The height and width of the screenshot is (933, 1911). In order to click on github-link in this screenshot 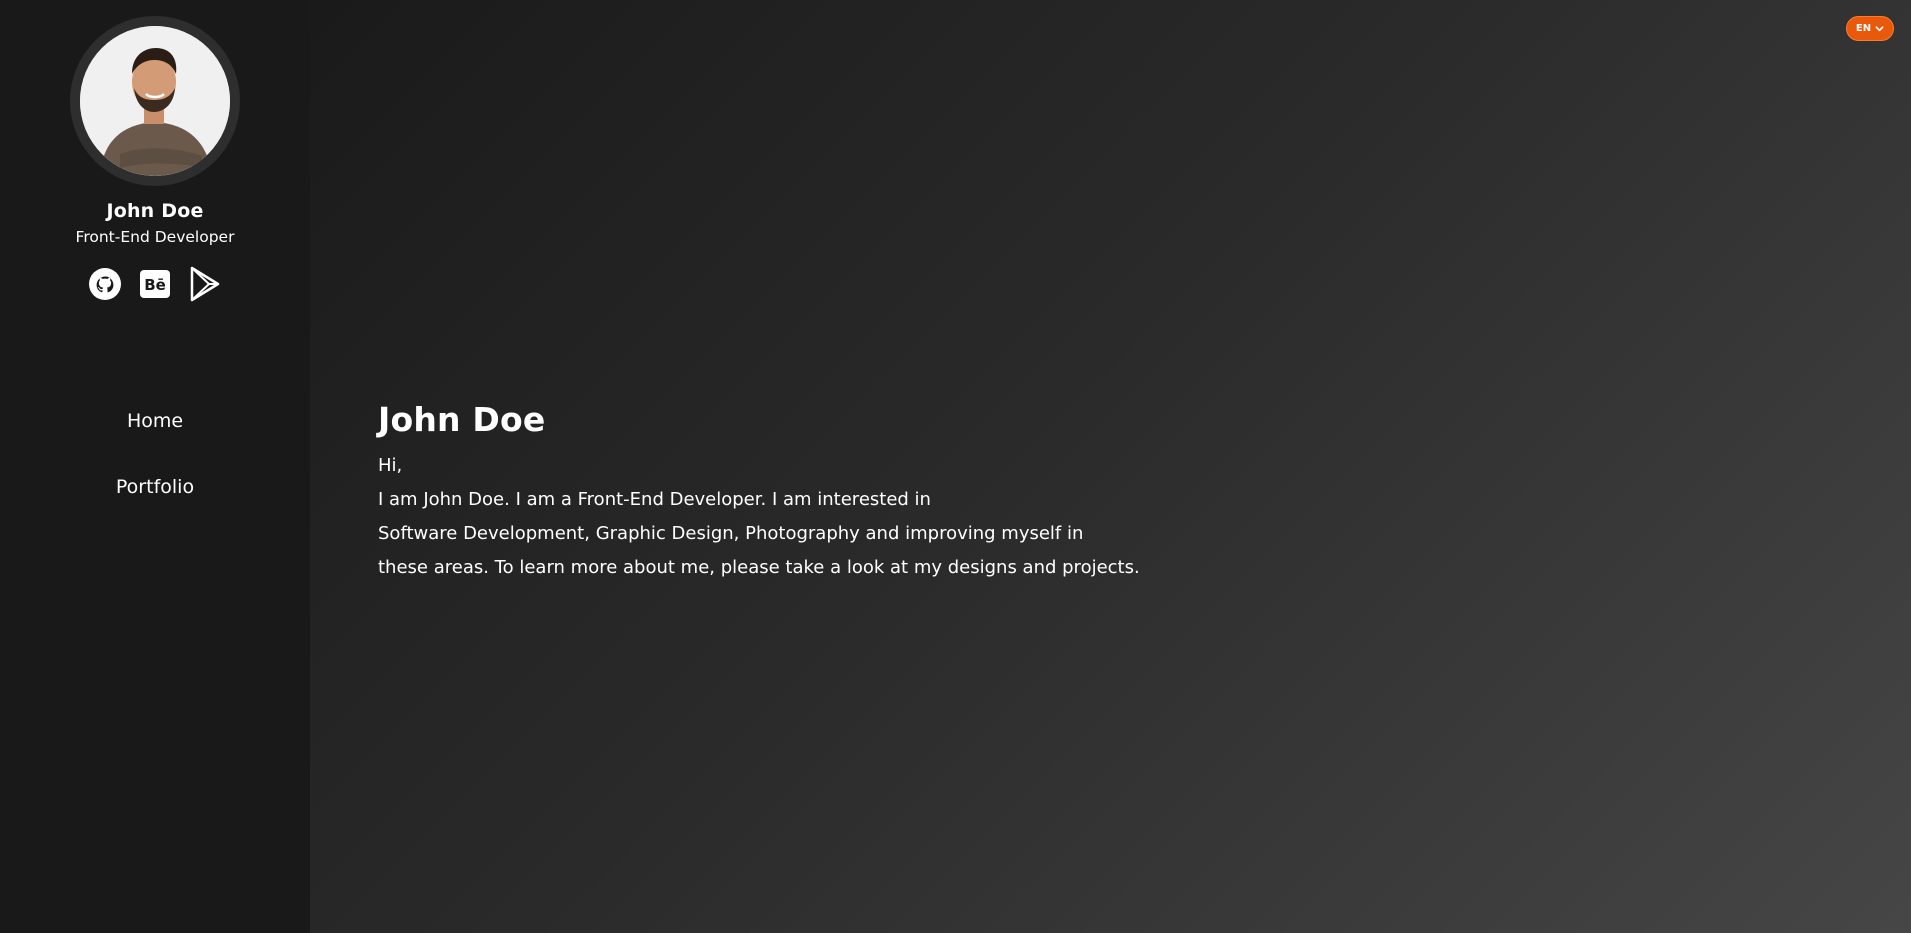, I will do `click(105, 284)`.